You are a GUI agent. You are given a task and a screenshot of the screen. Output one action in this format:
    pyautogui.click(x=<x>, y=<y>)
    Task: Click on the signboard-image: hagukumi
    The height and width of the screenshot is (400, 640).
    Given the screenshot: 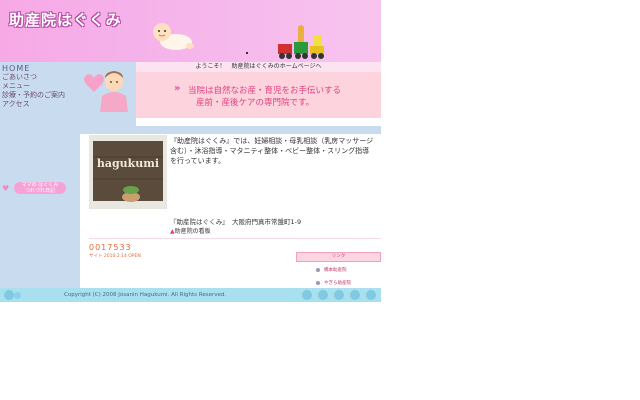 What is the action you would take?
    pyautogui.click(x=128, y=172)
    